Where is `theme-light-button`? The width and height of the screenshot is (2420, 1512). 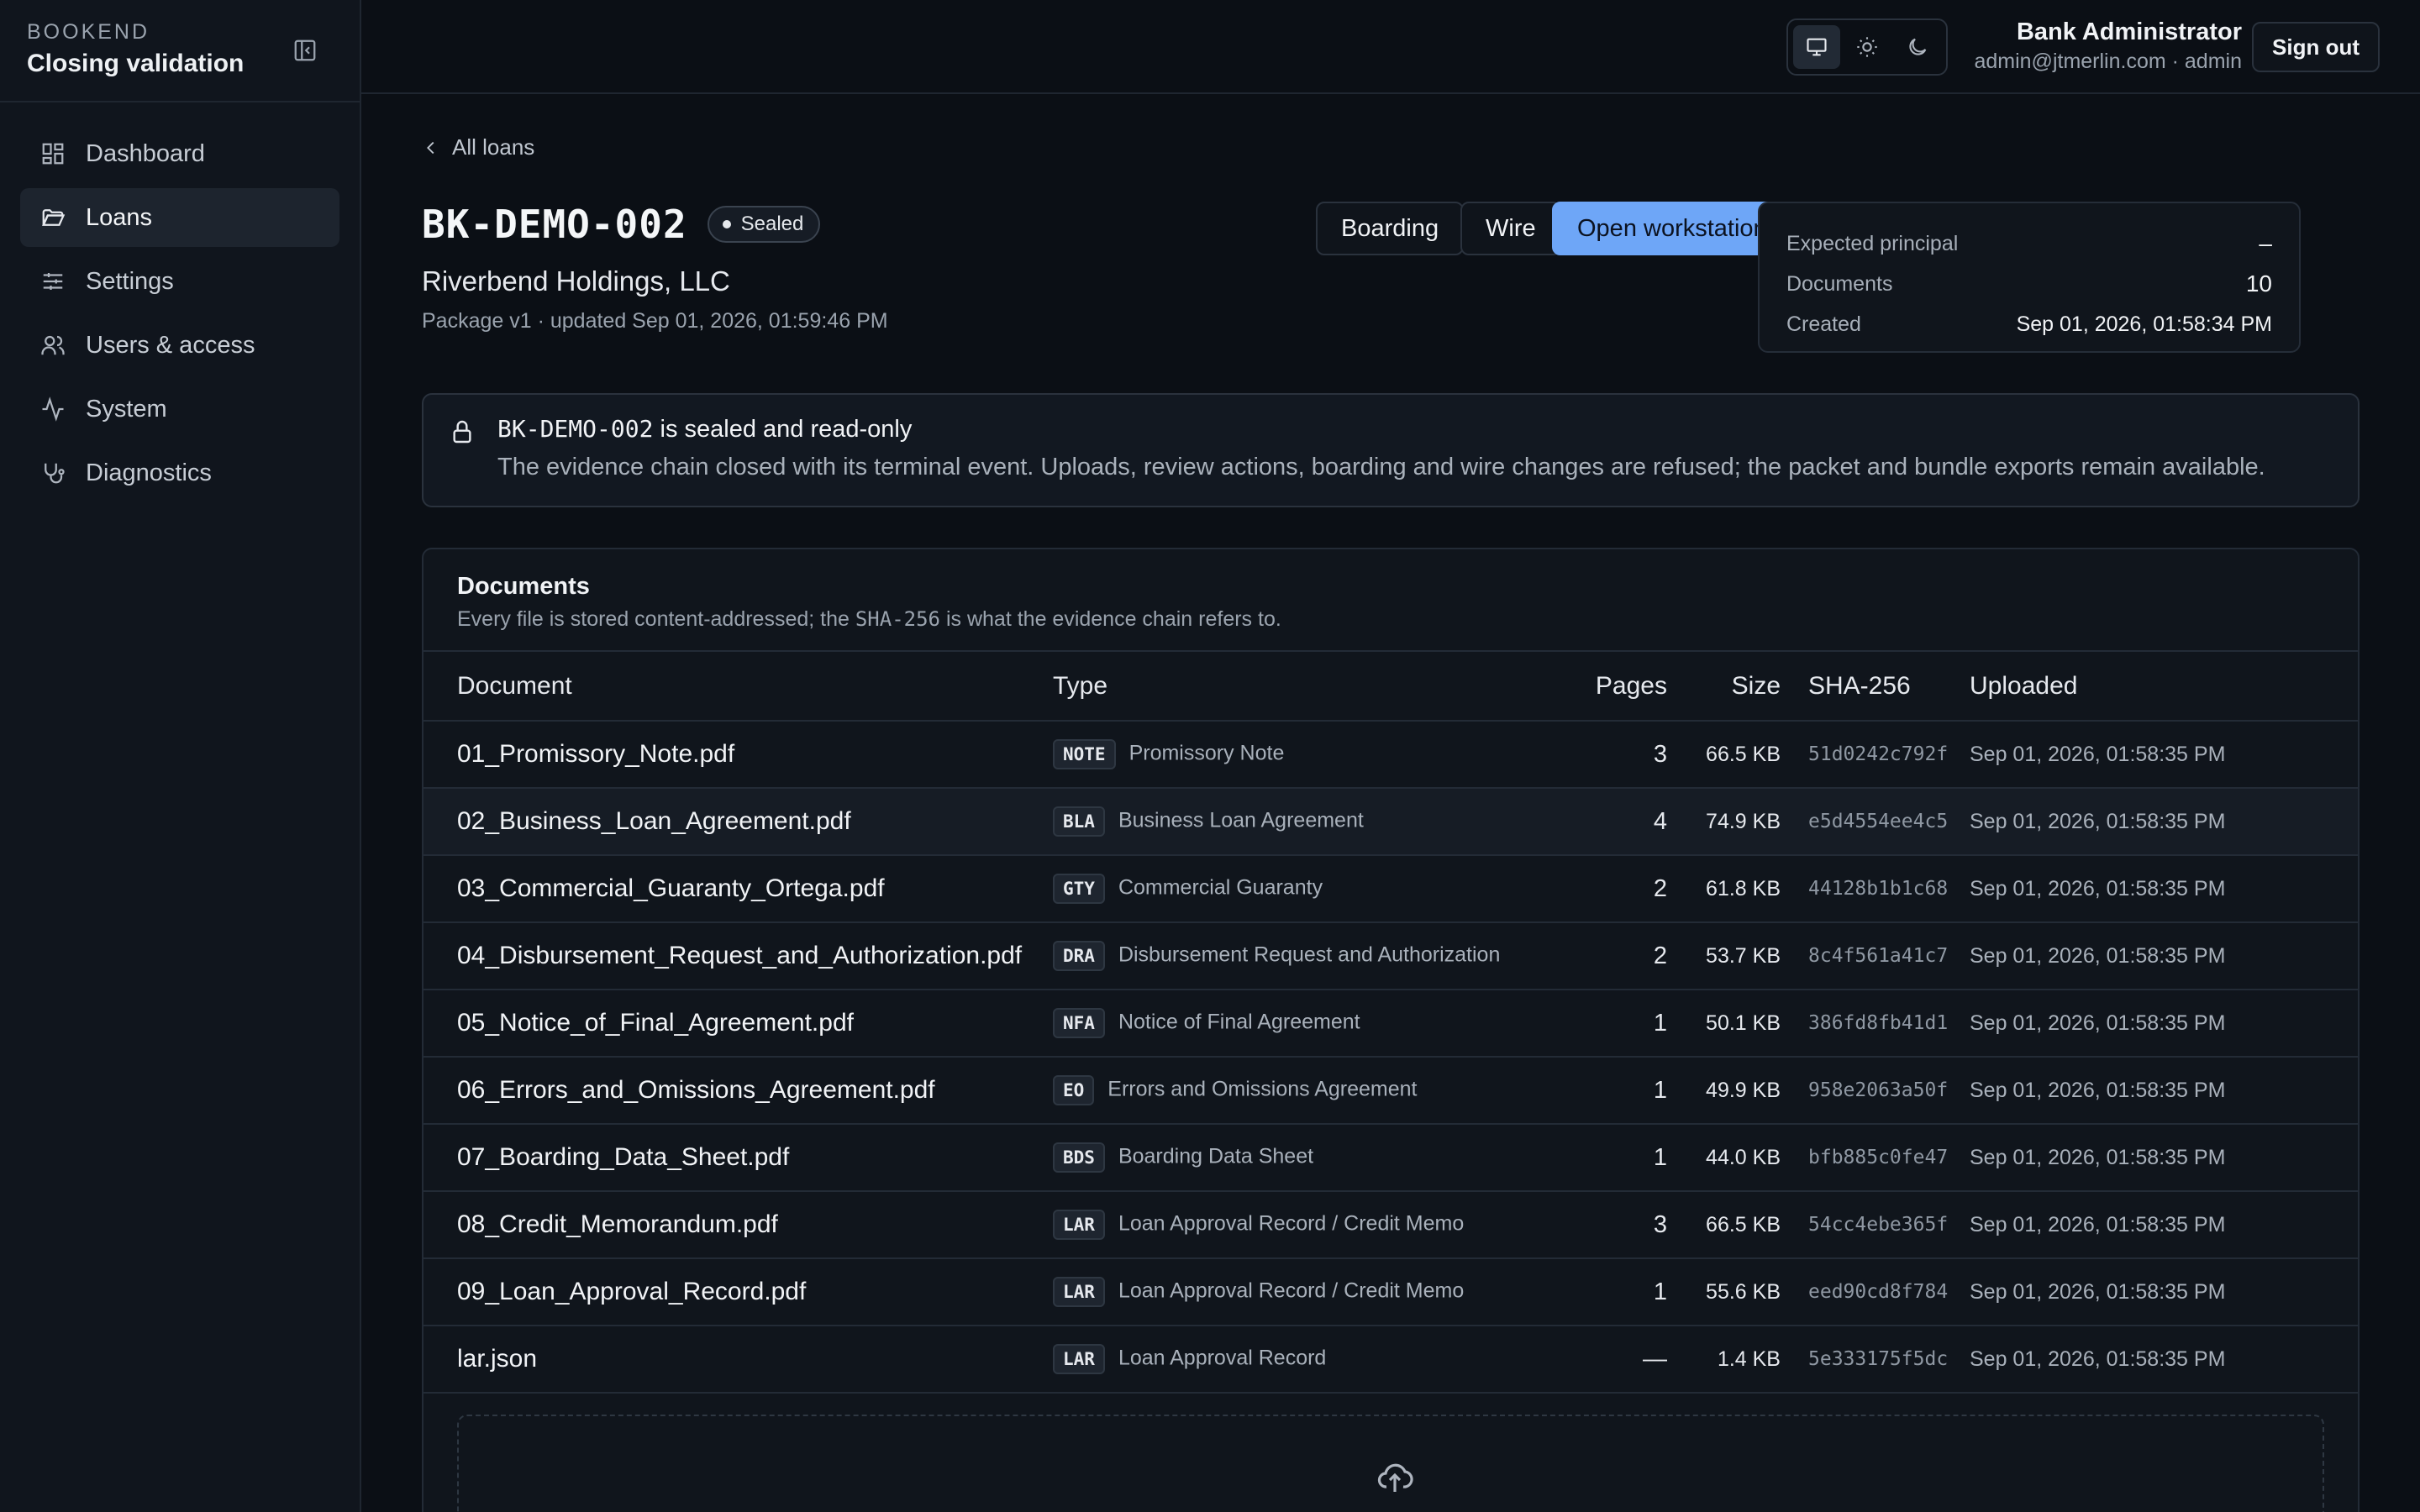 theme-light-button is located at coordinates (1867, 47).